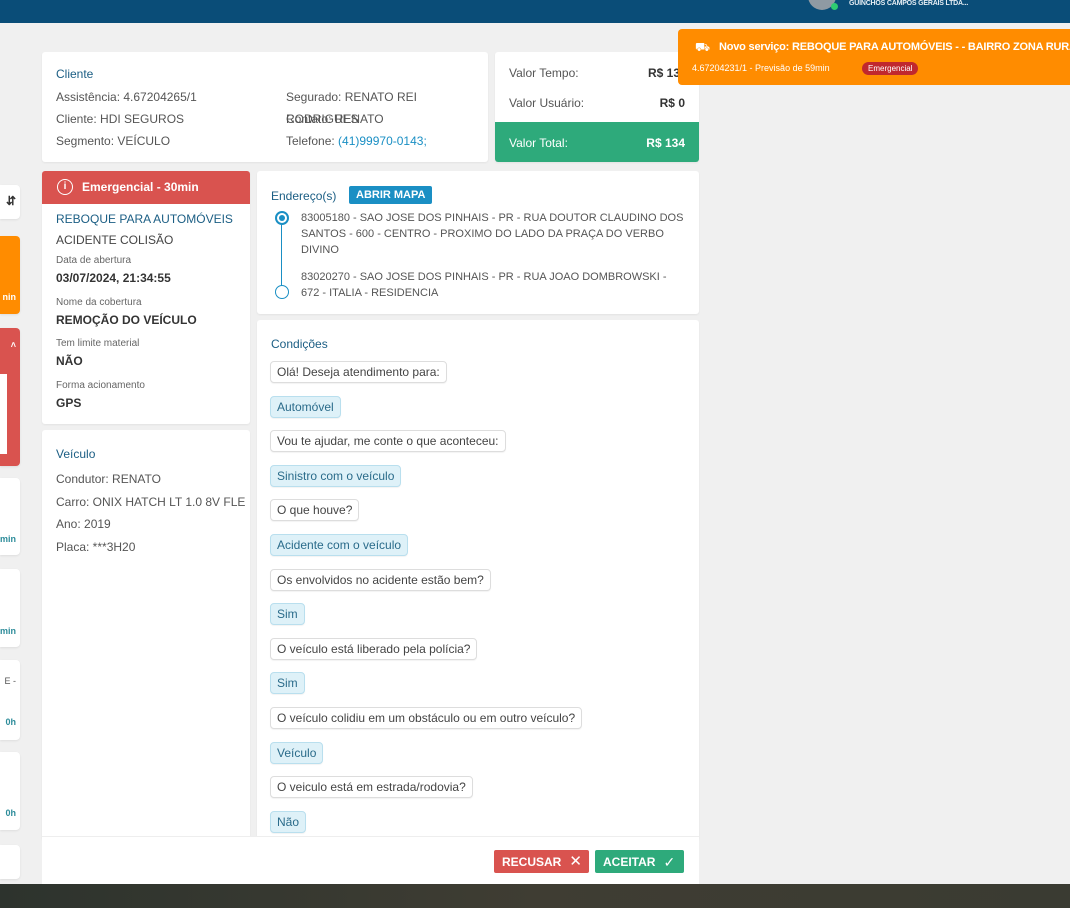 The height and width of the screenshot is (908, 1070). What do you see at coordinates (761, 68) in the screenshot?
I see `toast-subtitle: 4.67204231/1 - Previsão de 59min` at bounding box center [761, 68].